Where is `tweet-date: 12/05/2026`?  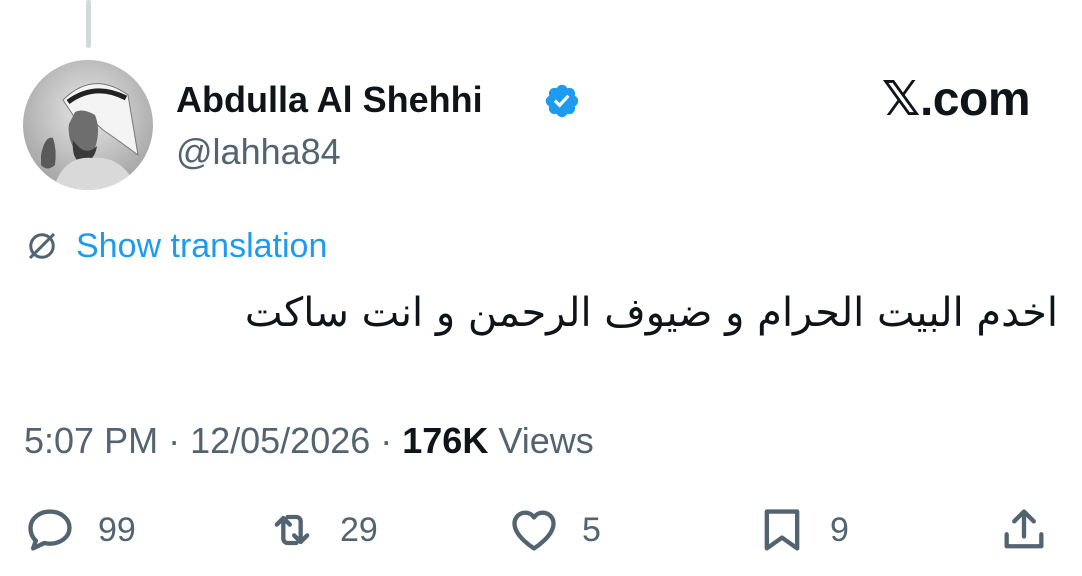
tweet-date: 12/05/2026 is located at coordinates (280, 440).